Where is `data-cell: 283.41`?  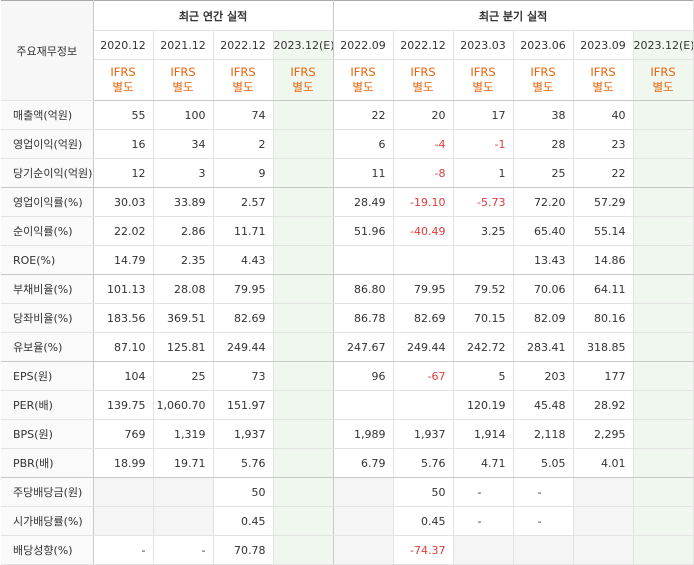
data-cell: 283.41 is located at coordinates (543, 347).